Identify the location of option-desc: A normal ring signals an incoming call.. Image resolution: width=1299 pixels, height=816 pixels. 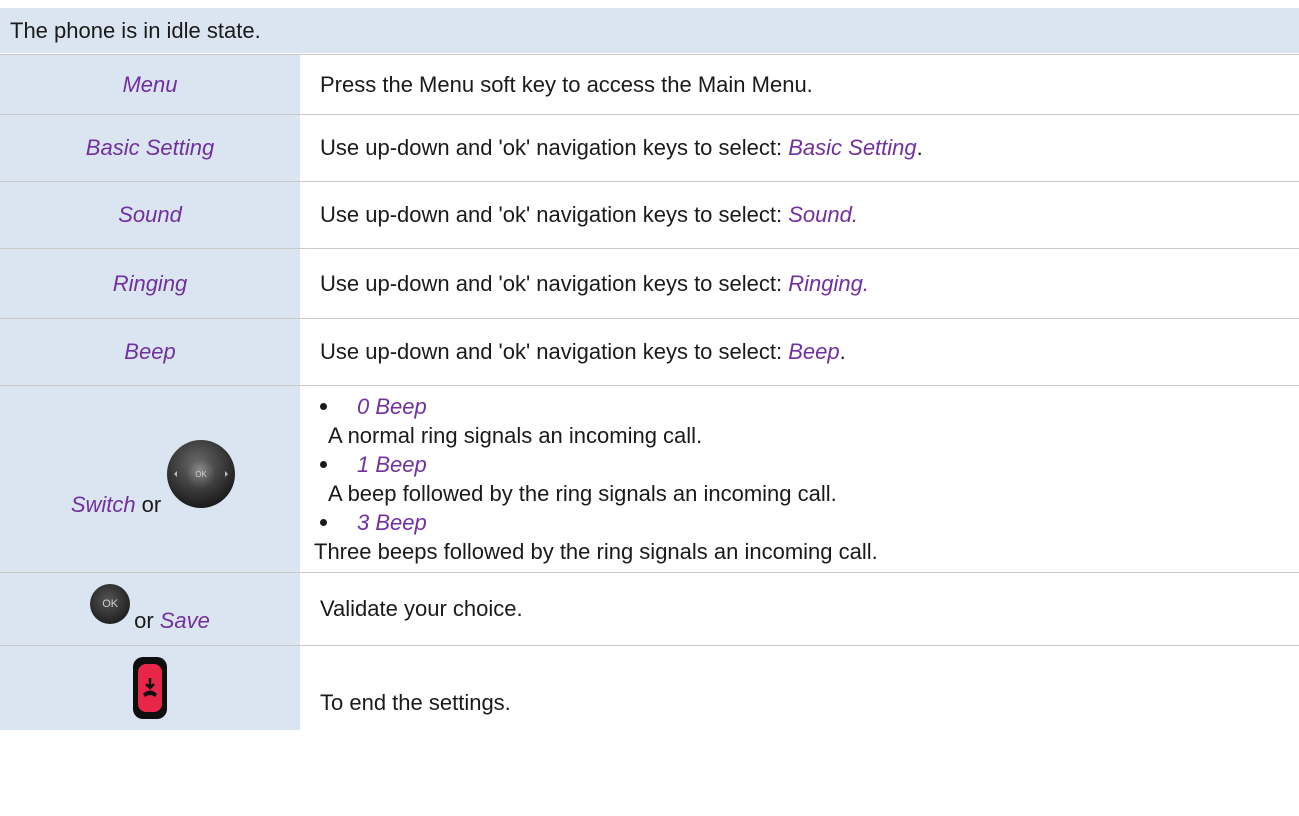
(515, 435).